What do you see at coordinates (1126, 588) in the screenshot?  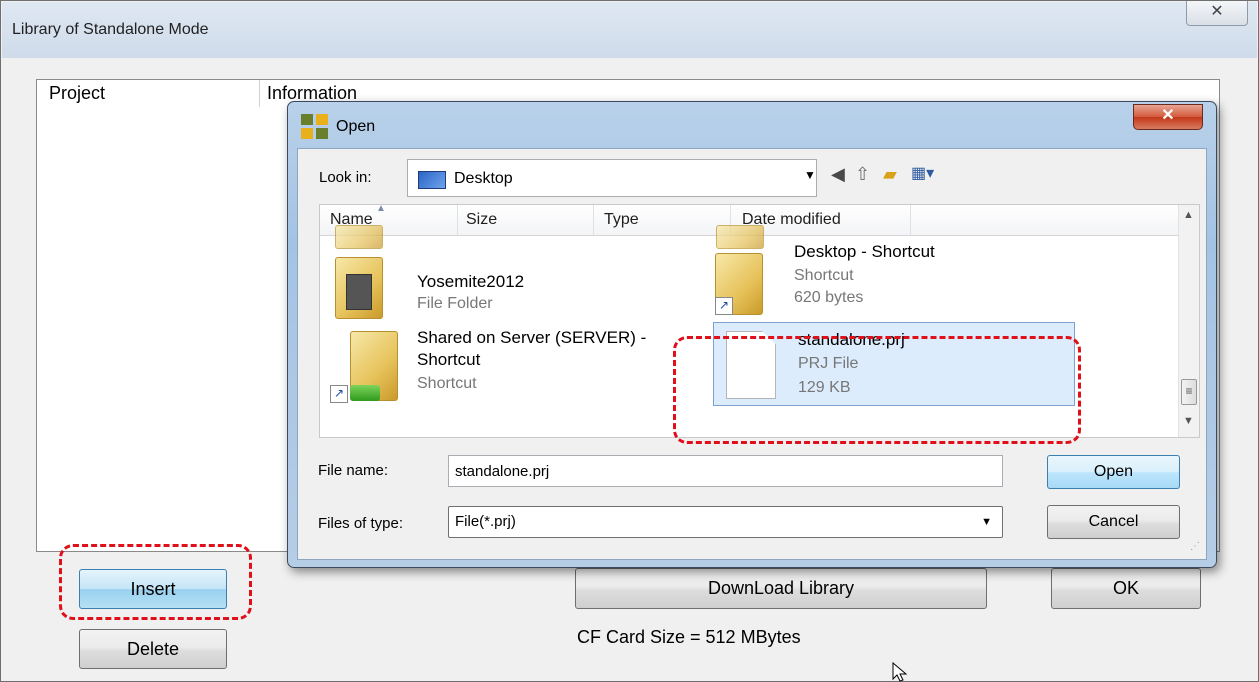 I see `ok-button: OK` at bounding box center [1126, 588].